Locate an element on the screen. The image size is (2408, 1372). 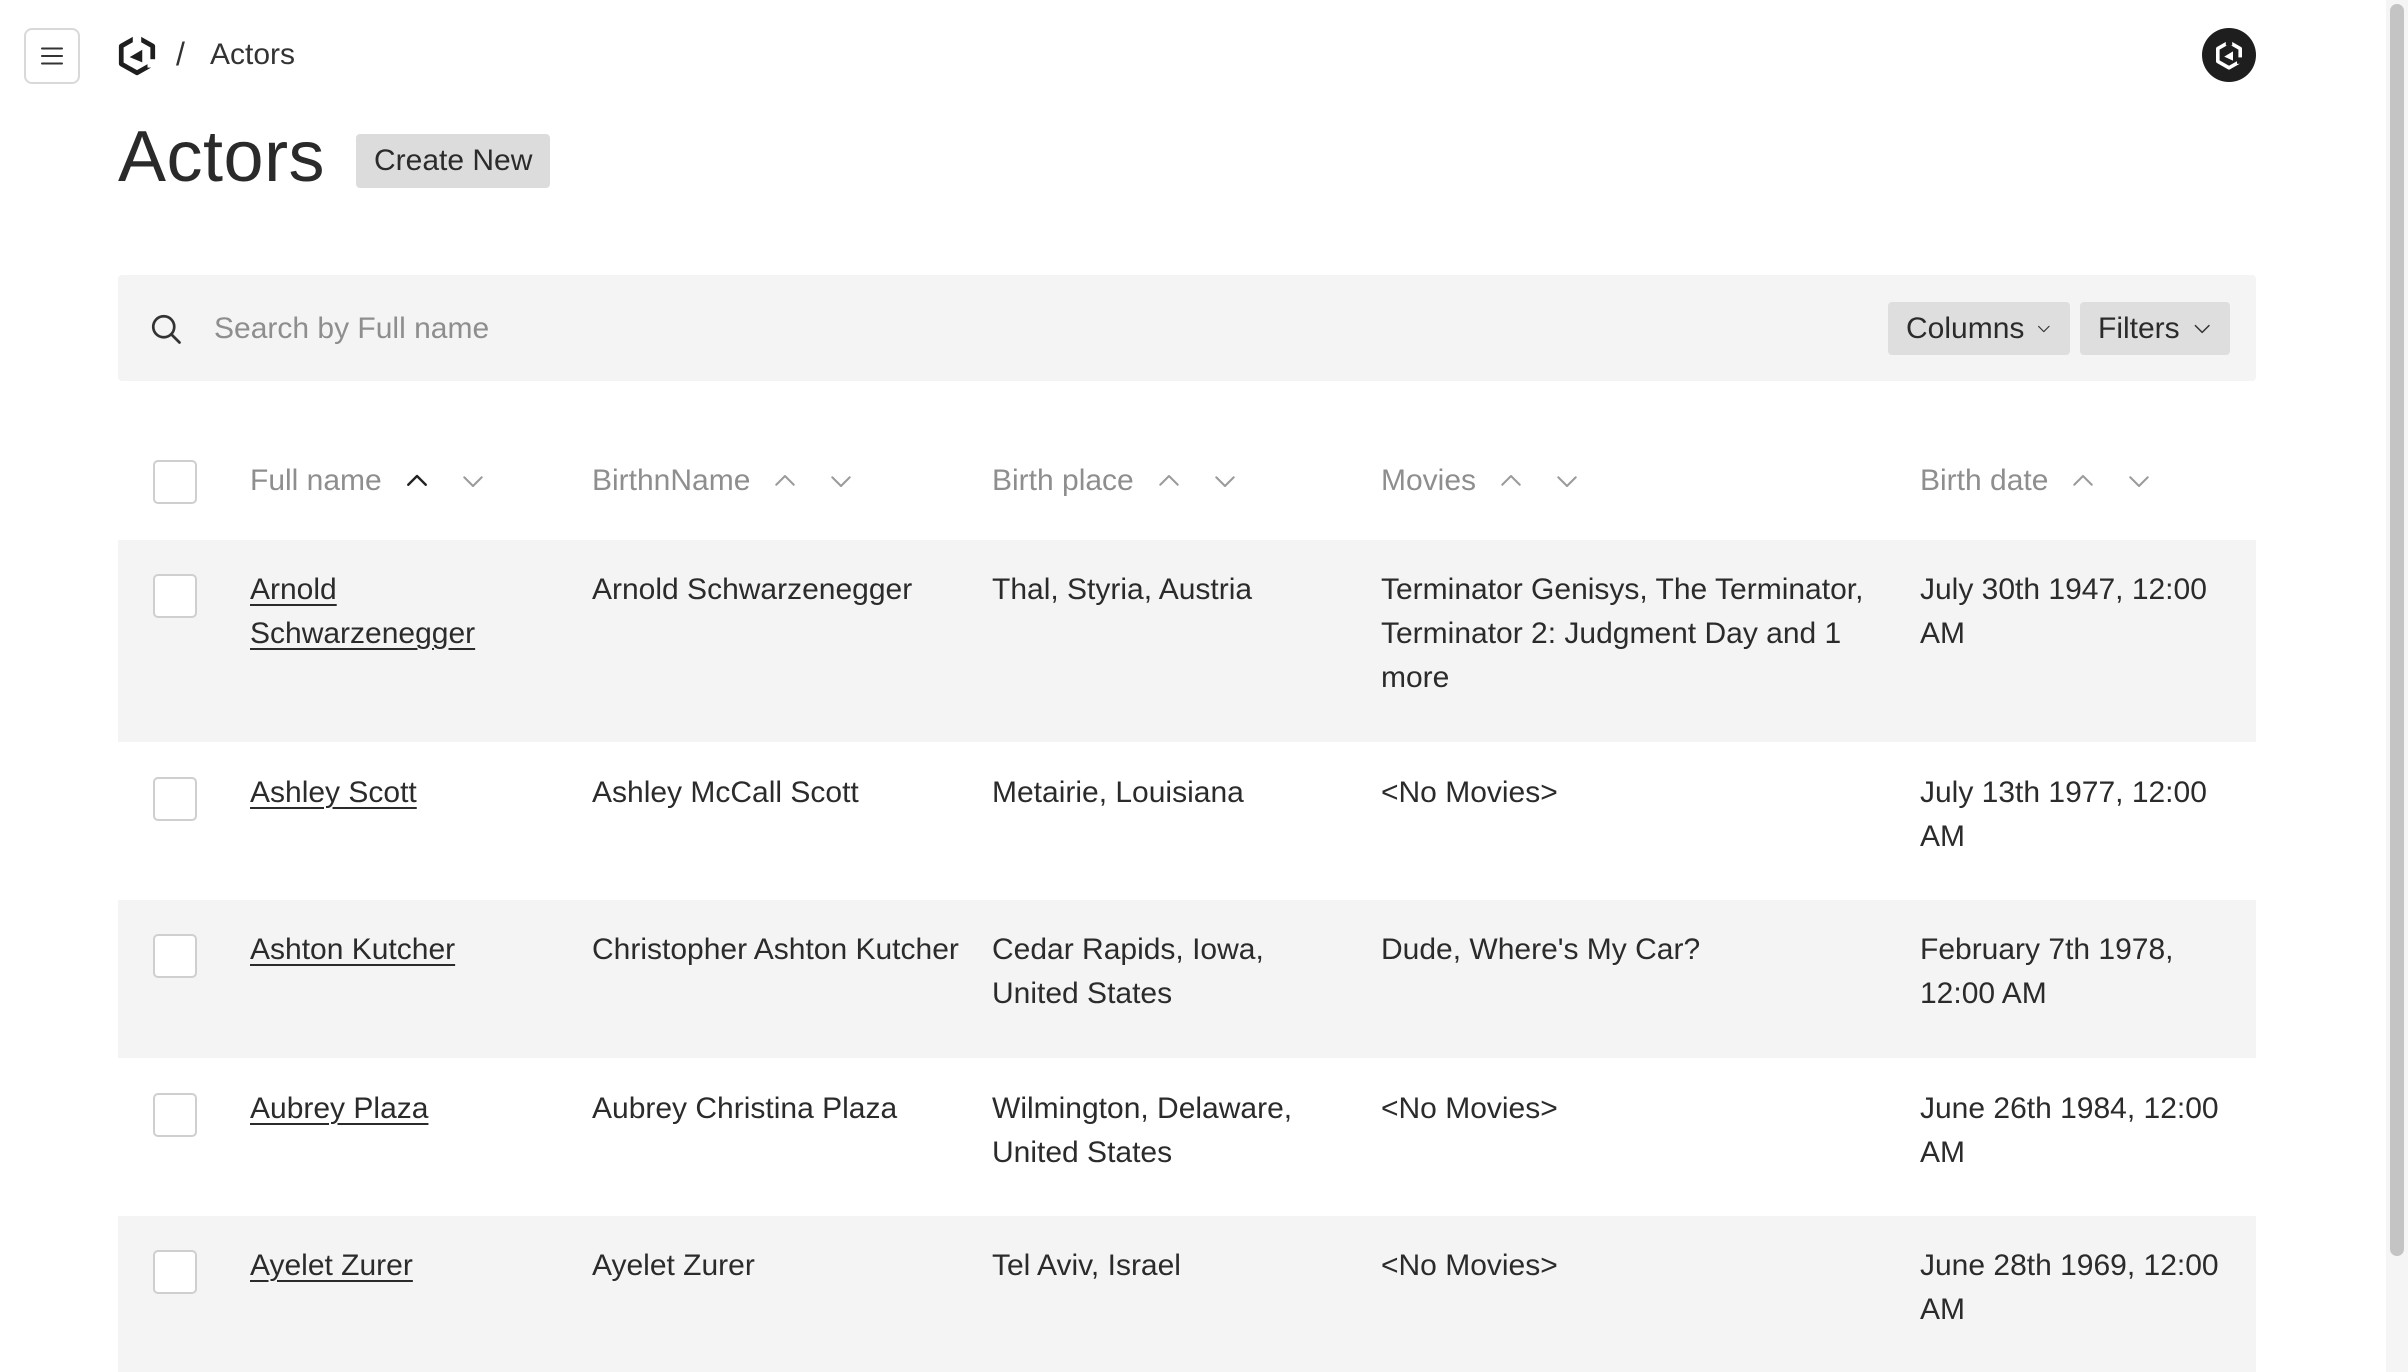
hamburger-menu-icon is located at coordinates (52, 56).